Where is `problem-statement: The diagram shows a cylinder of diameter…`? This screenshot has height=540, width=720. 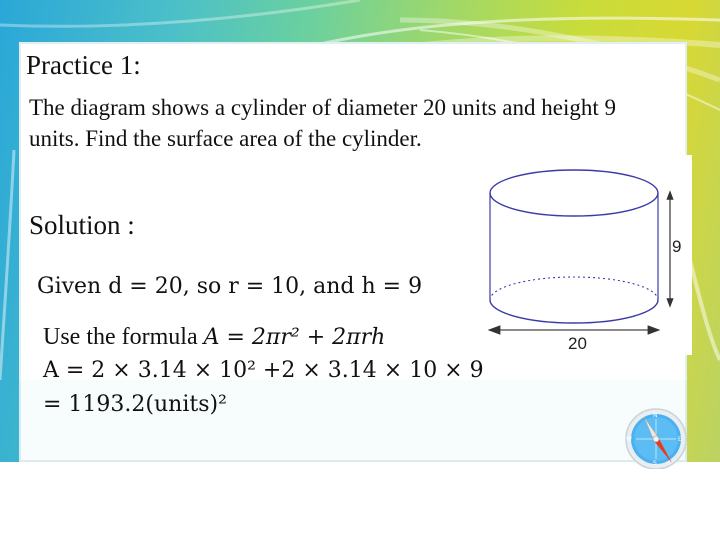 problem-statement: The diagram shows a cylinder of diameter… is located at coordinates (322, 123).